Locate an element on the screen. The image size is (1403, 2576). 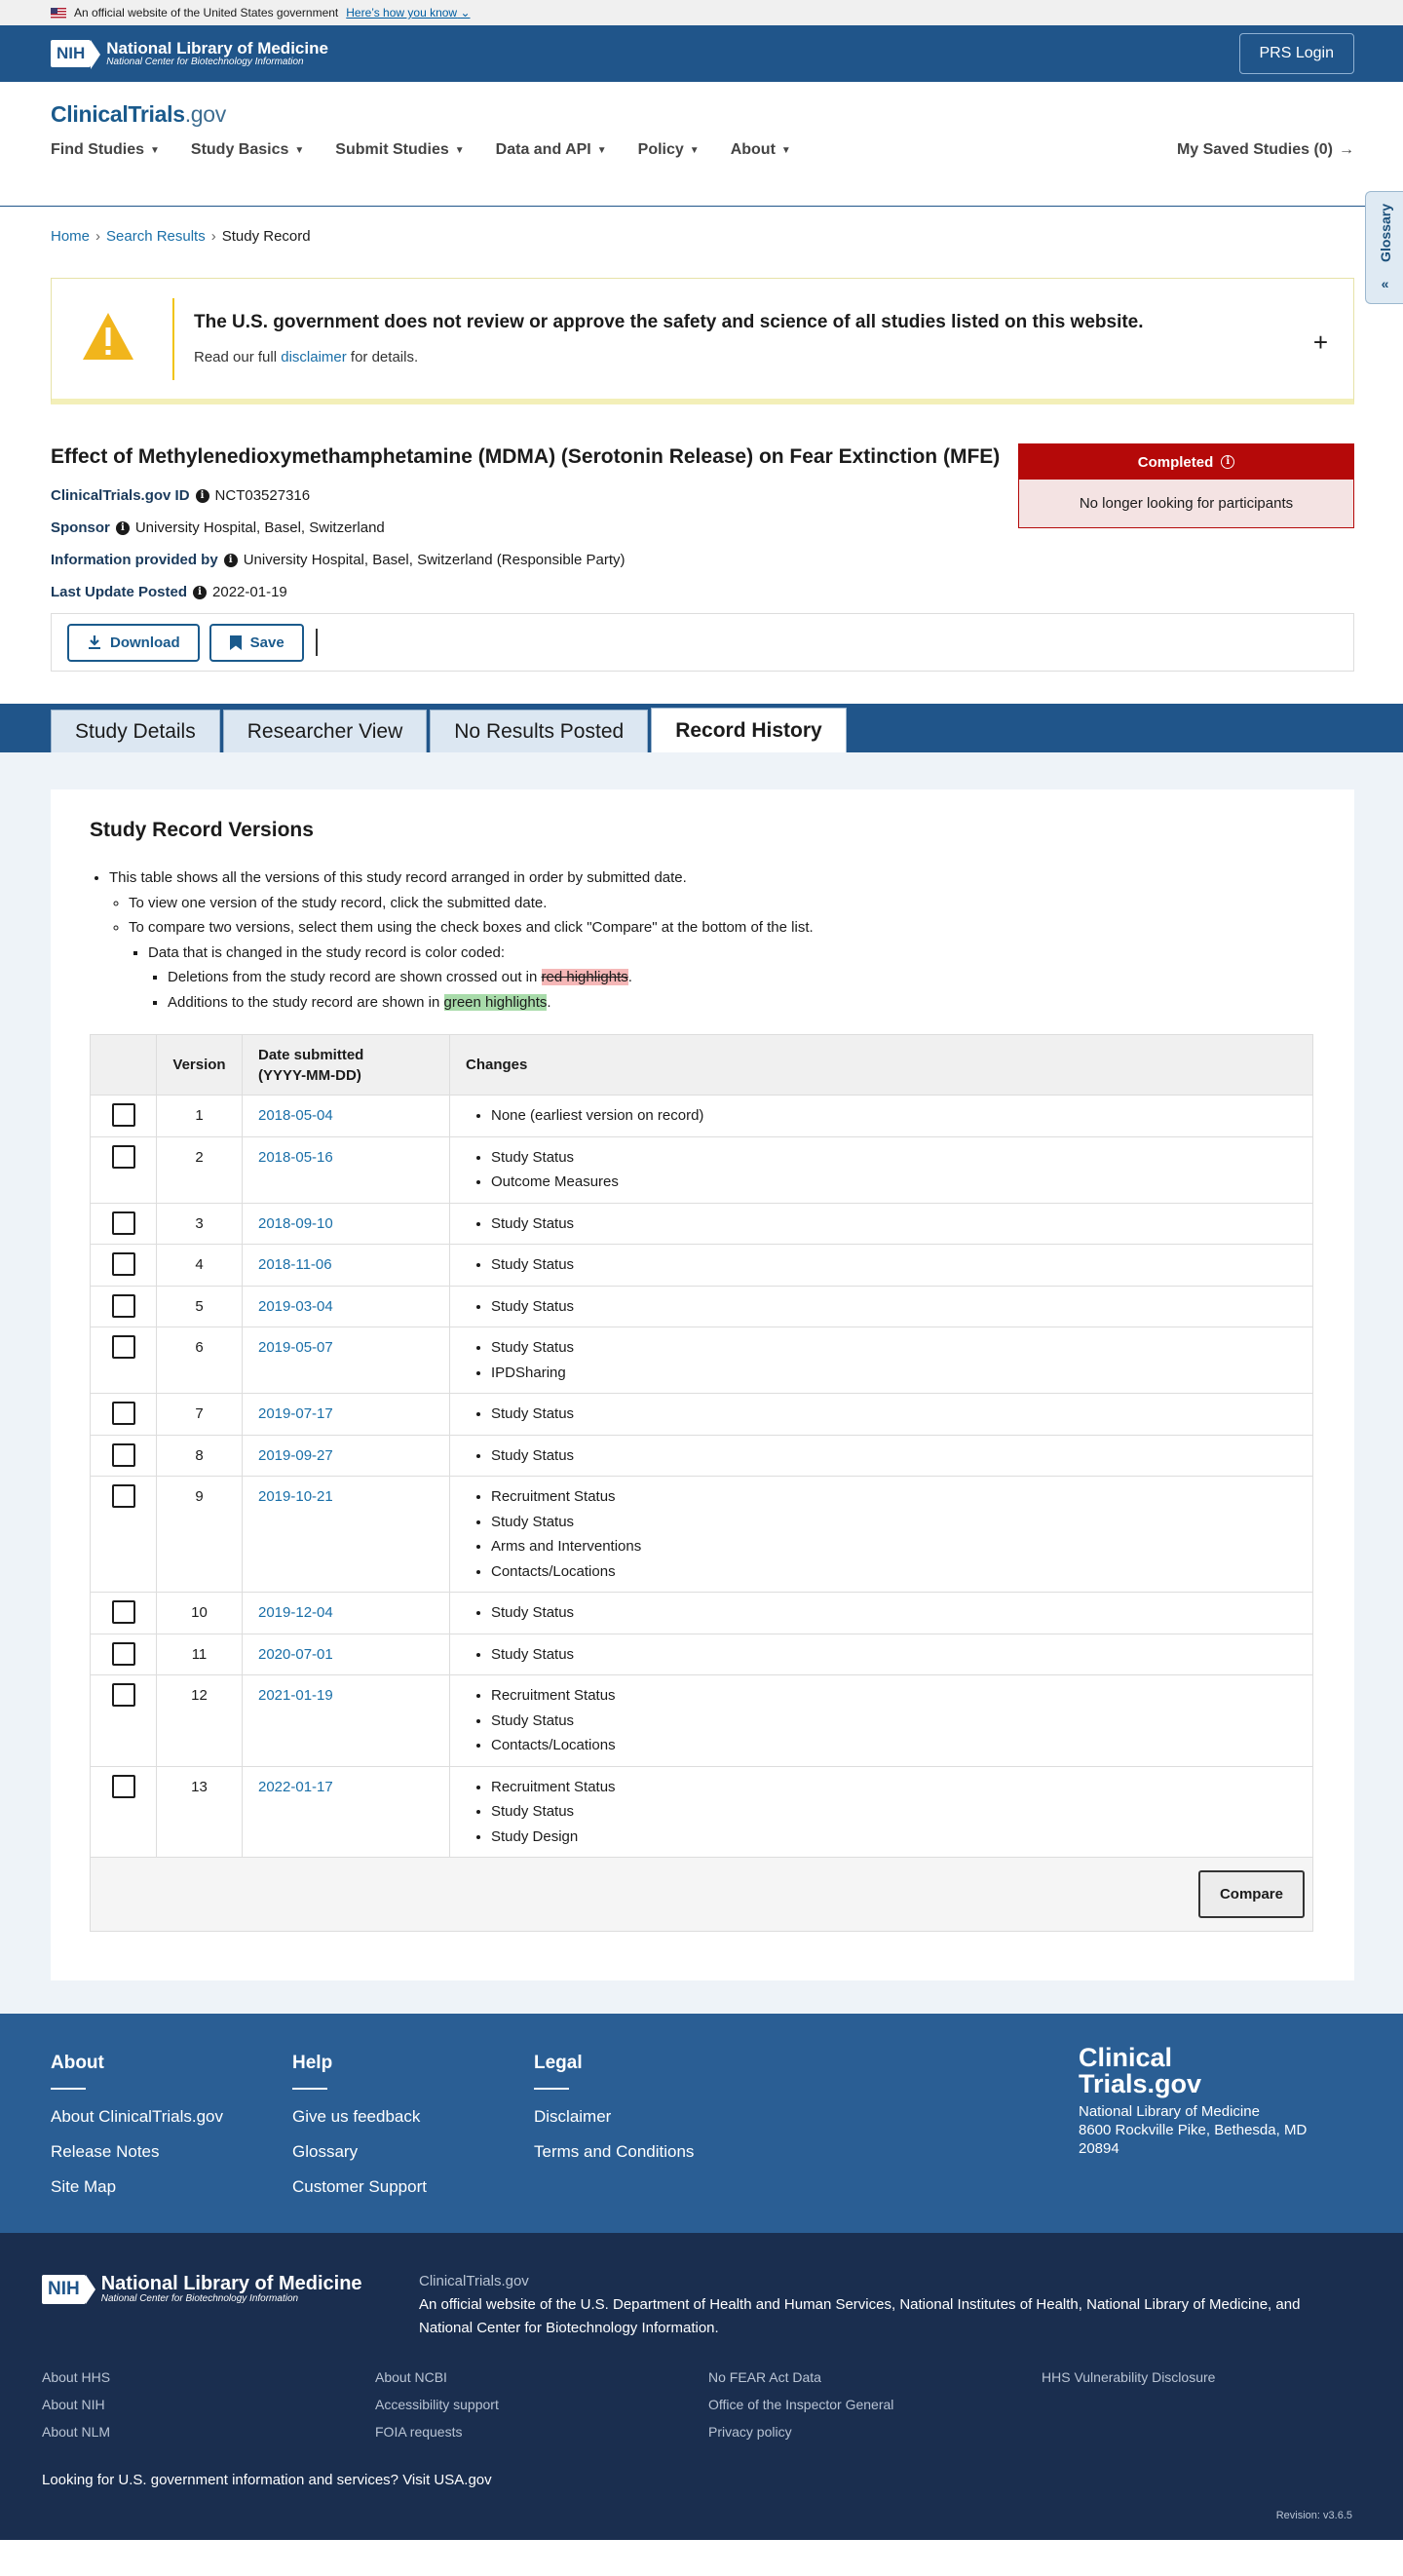
version-number: 9 is located at coordinates (199, 1534).